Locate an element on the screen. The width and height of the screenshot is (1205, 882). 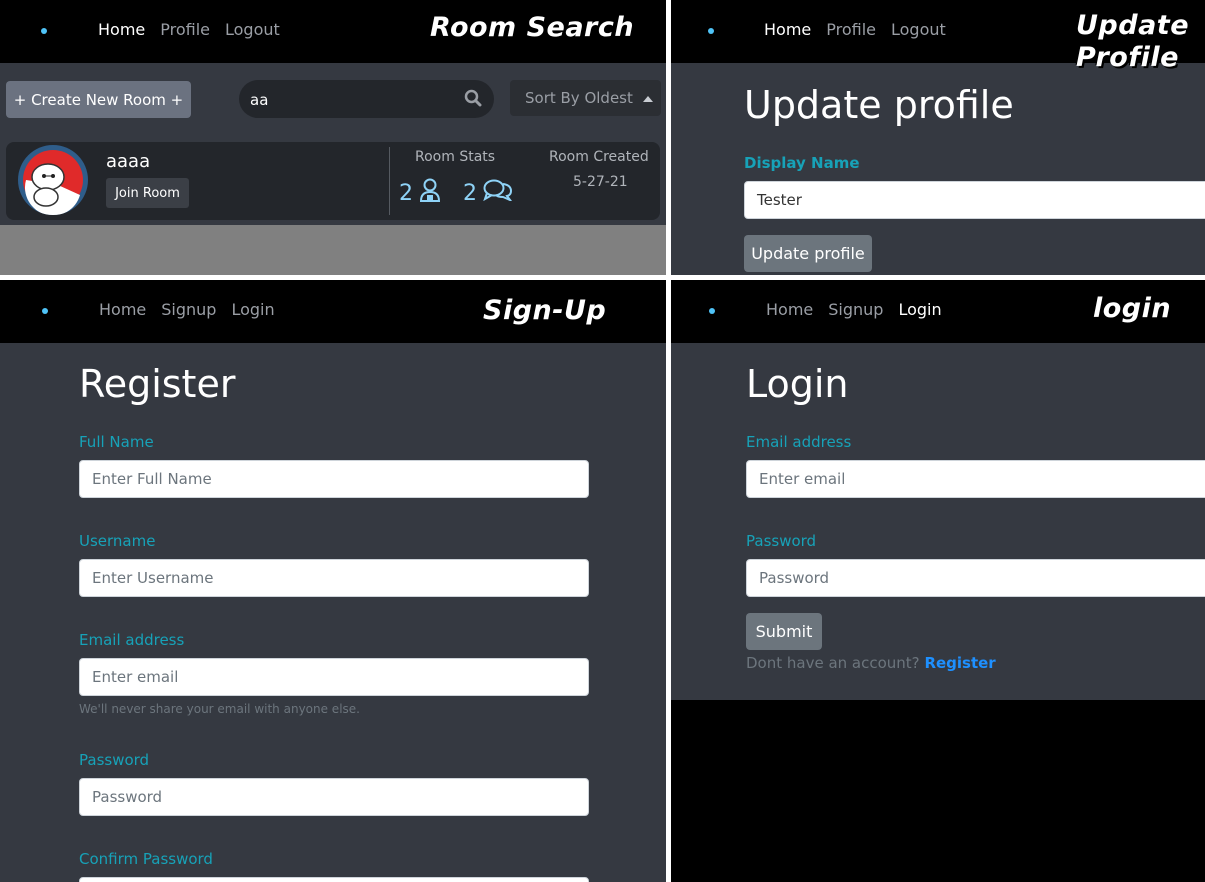
confirm-password-input is located at coordinates (334, 879).